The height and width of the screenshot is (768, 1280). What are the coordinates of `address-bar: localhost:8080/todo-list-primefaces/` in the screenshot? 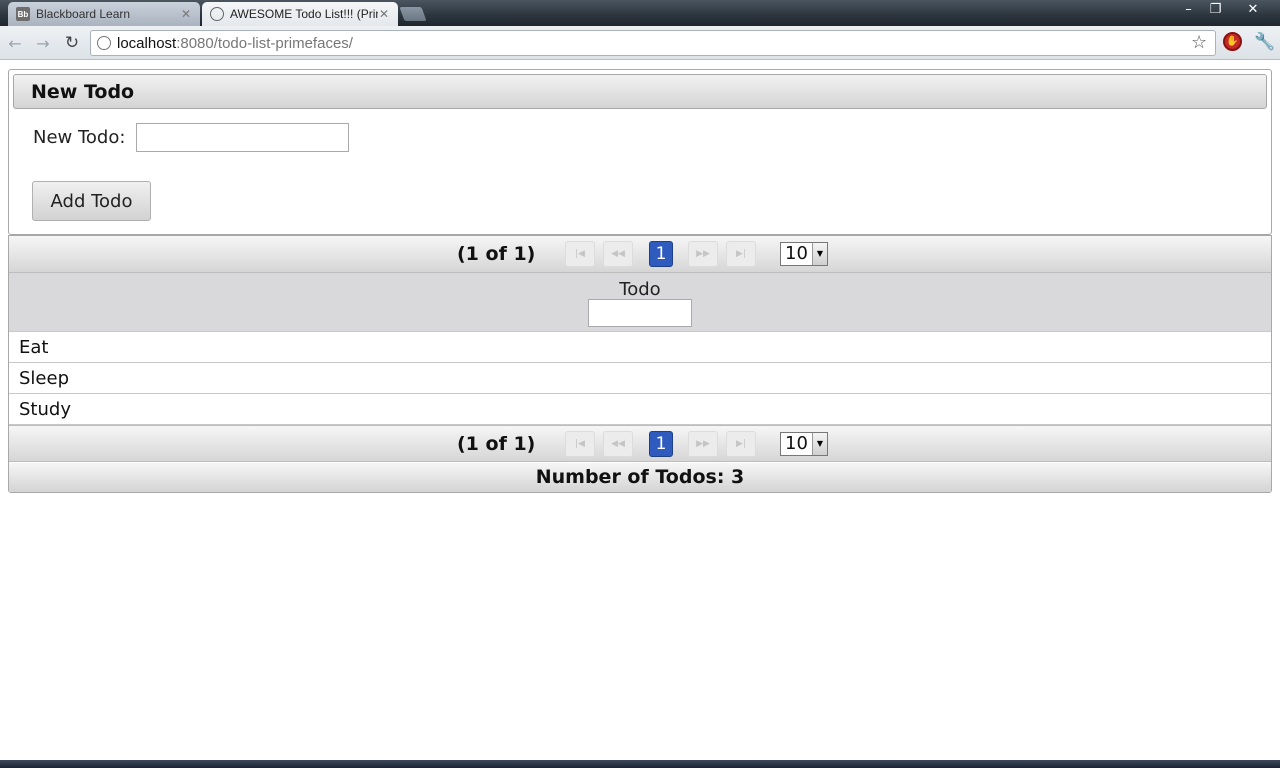 It's located at (653, 43).